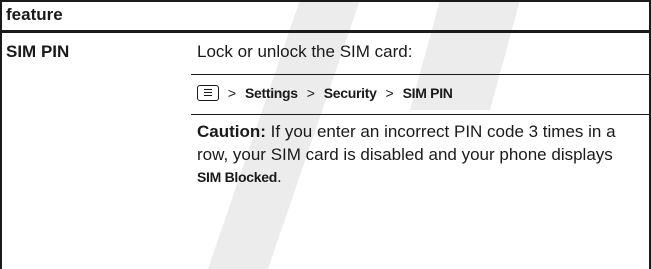  I want to click on caution-end: ., so click(279, 176).